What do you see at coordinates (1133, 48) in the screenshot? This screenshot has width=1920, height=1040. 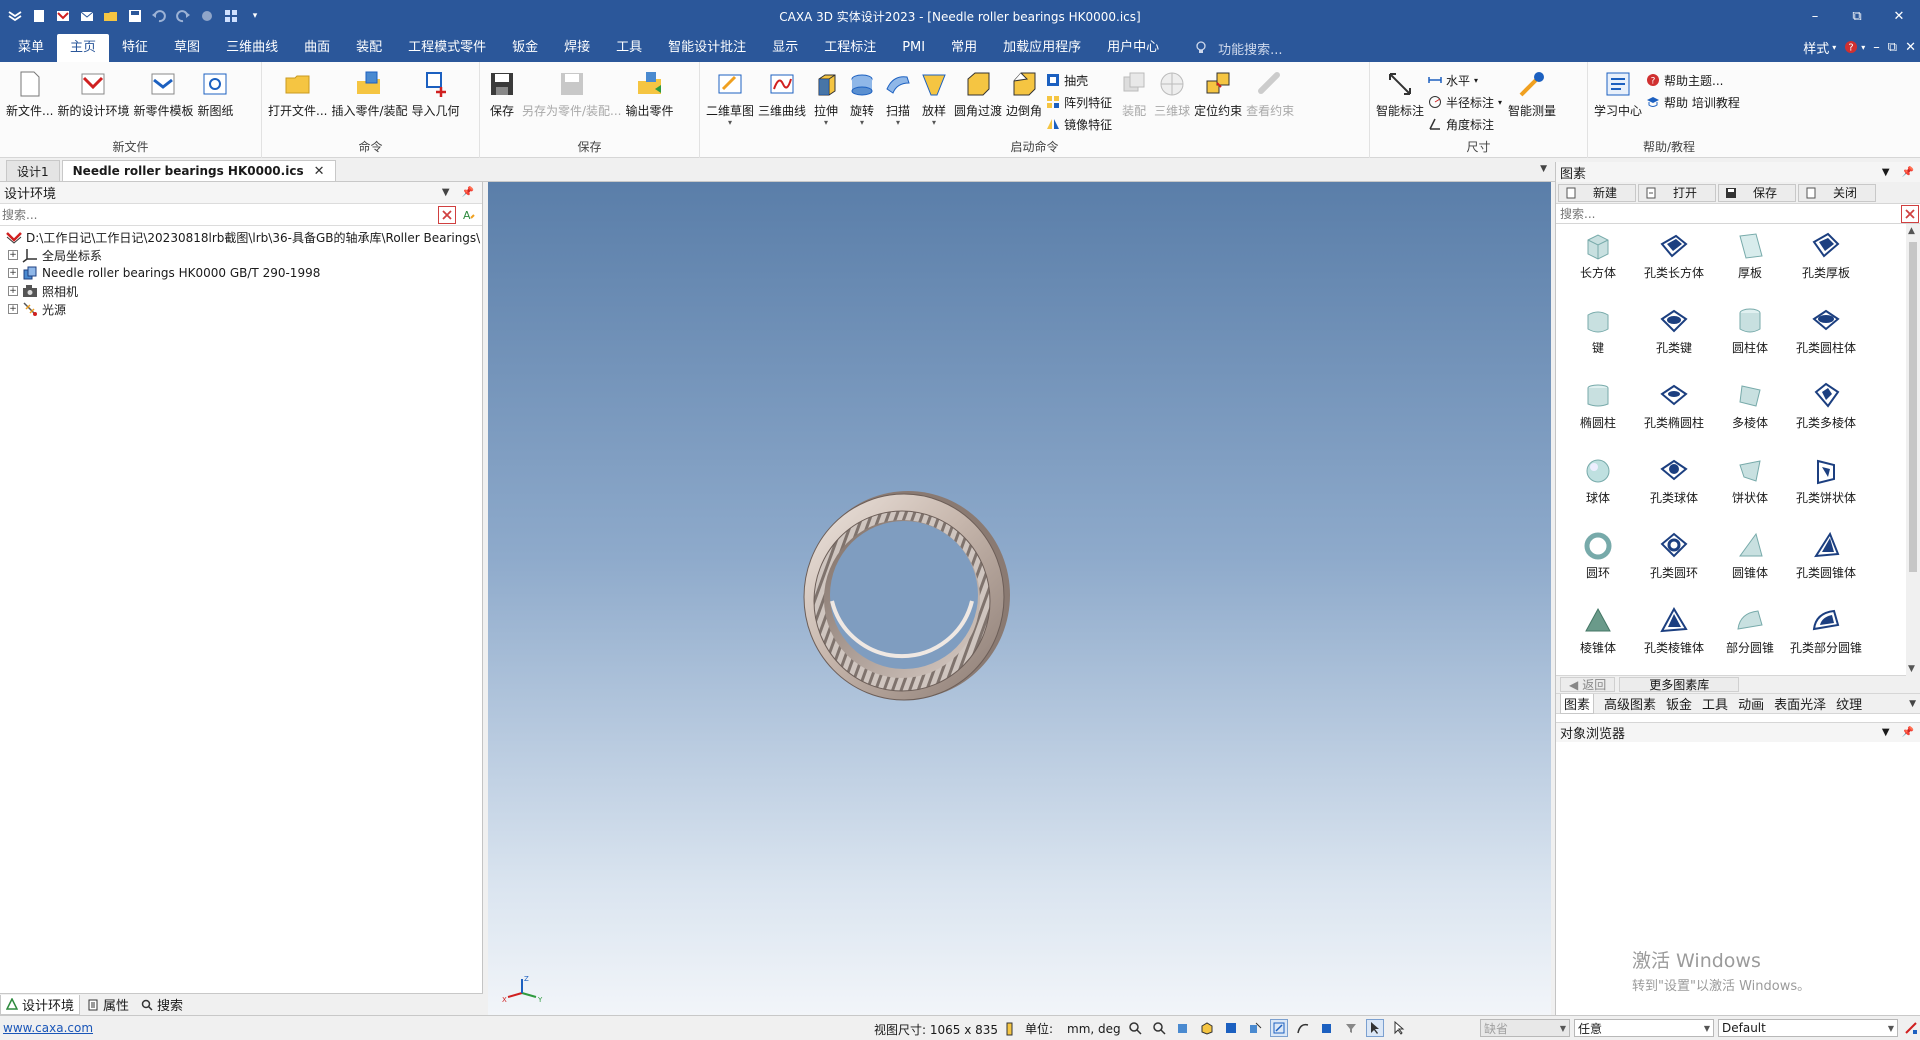 I see `tab-user-center: 用户中心` at bounding box center [1133, 48].